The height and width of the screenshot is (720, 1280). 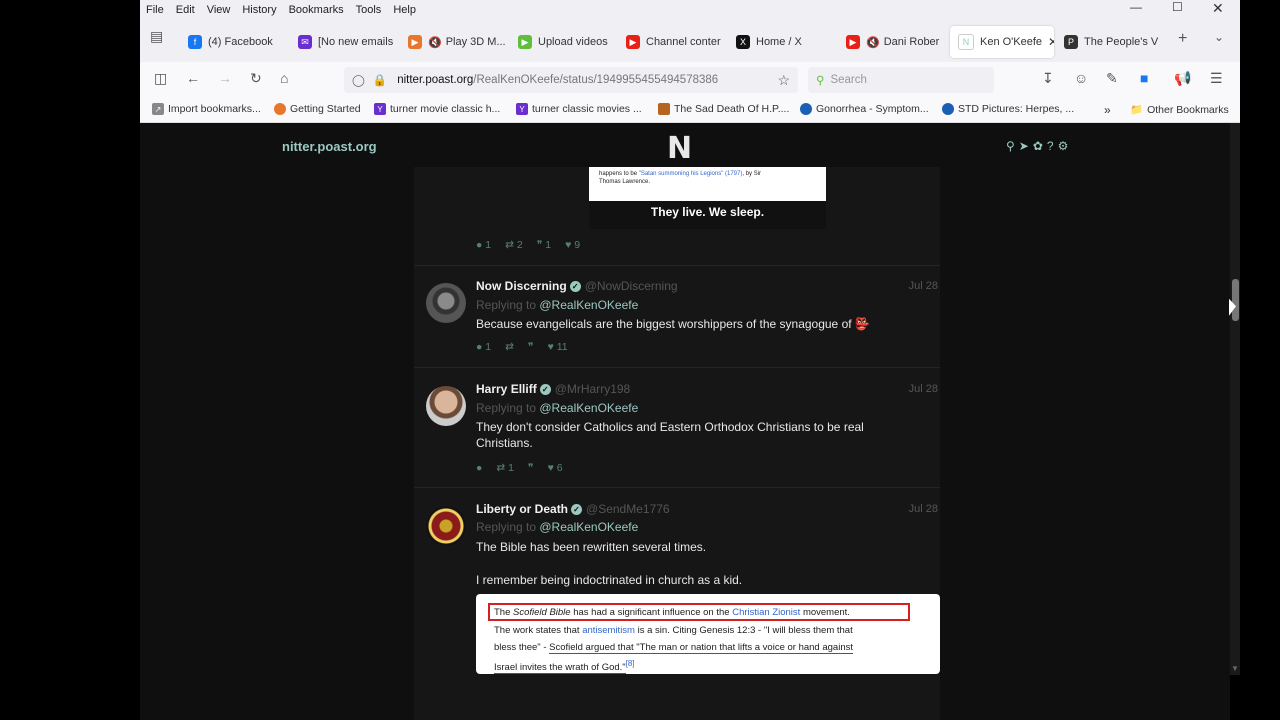 I want to click on quote-stat: ❞ 1, so click(x=544, y=245).